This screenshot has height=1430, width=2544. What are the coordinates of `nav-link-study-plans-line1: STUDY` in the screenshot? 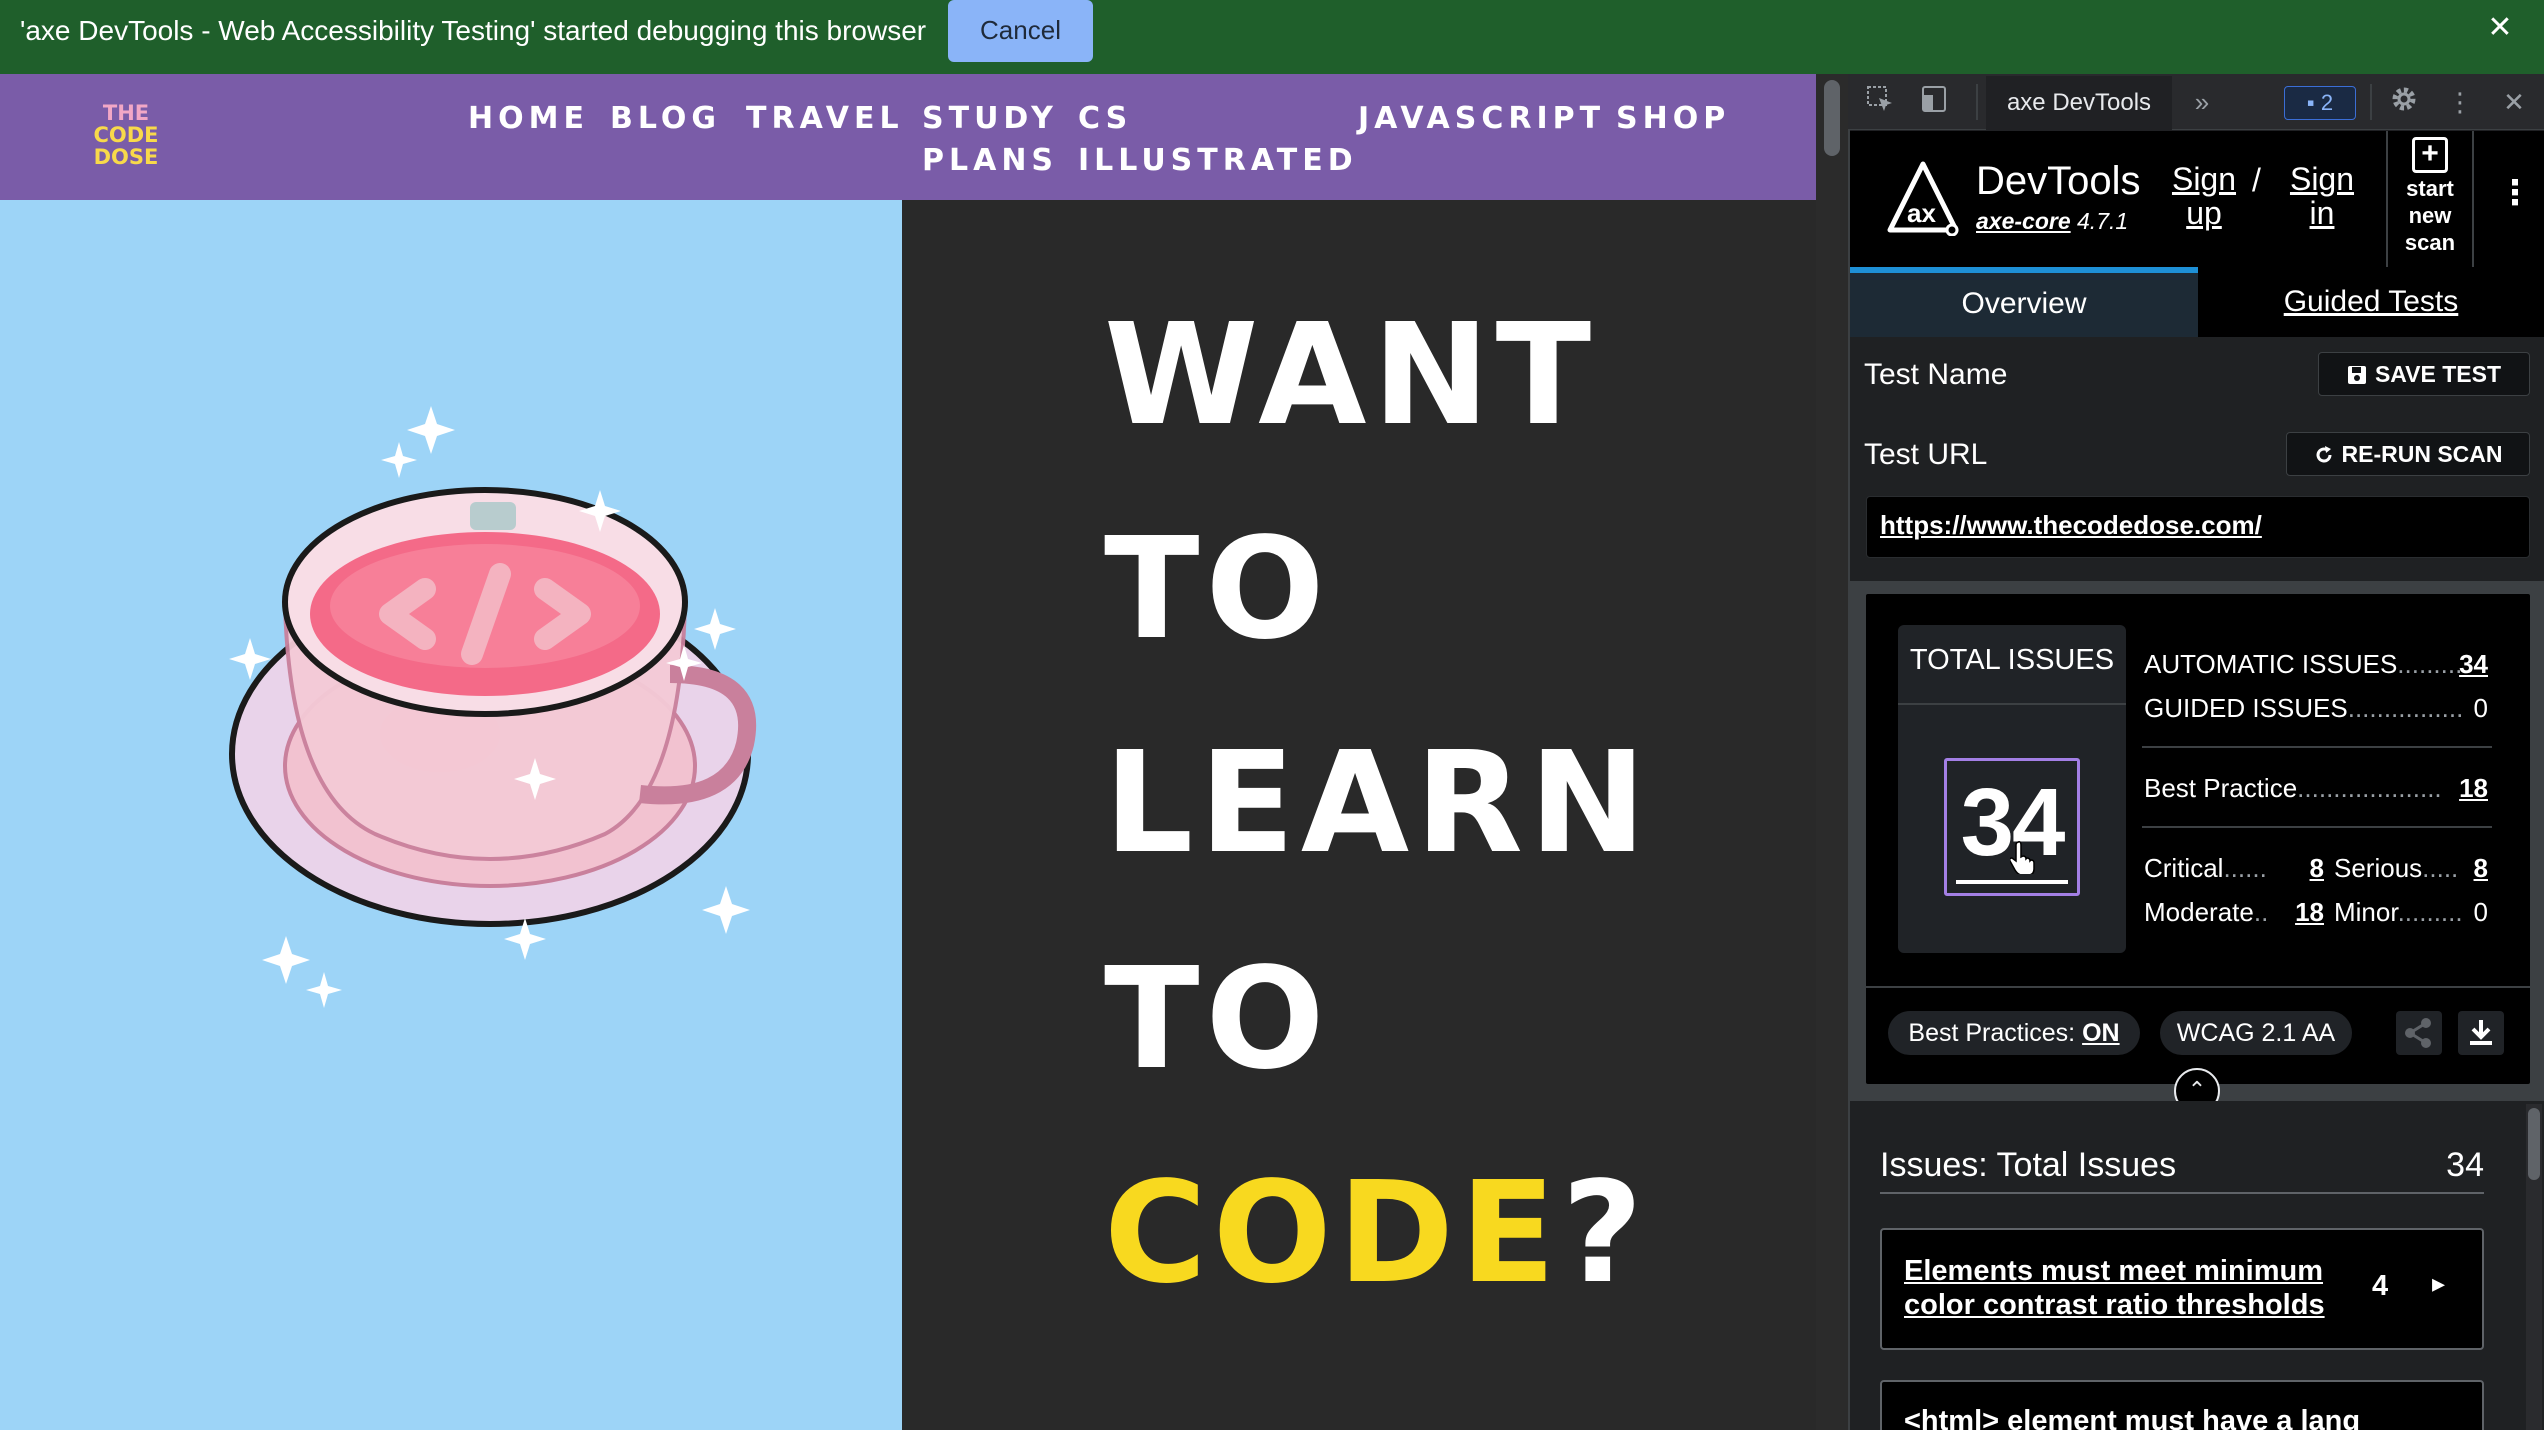 It's located at (990, 118).